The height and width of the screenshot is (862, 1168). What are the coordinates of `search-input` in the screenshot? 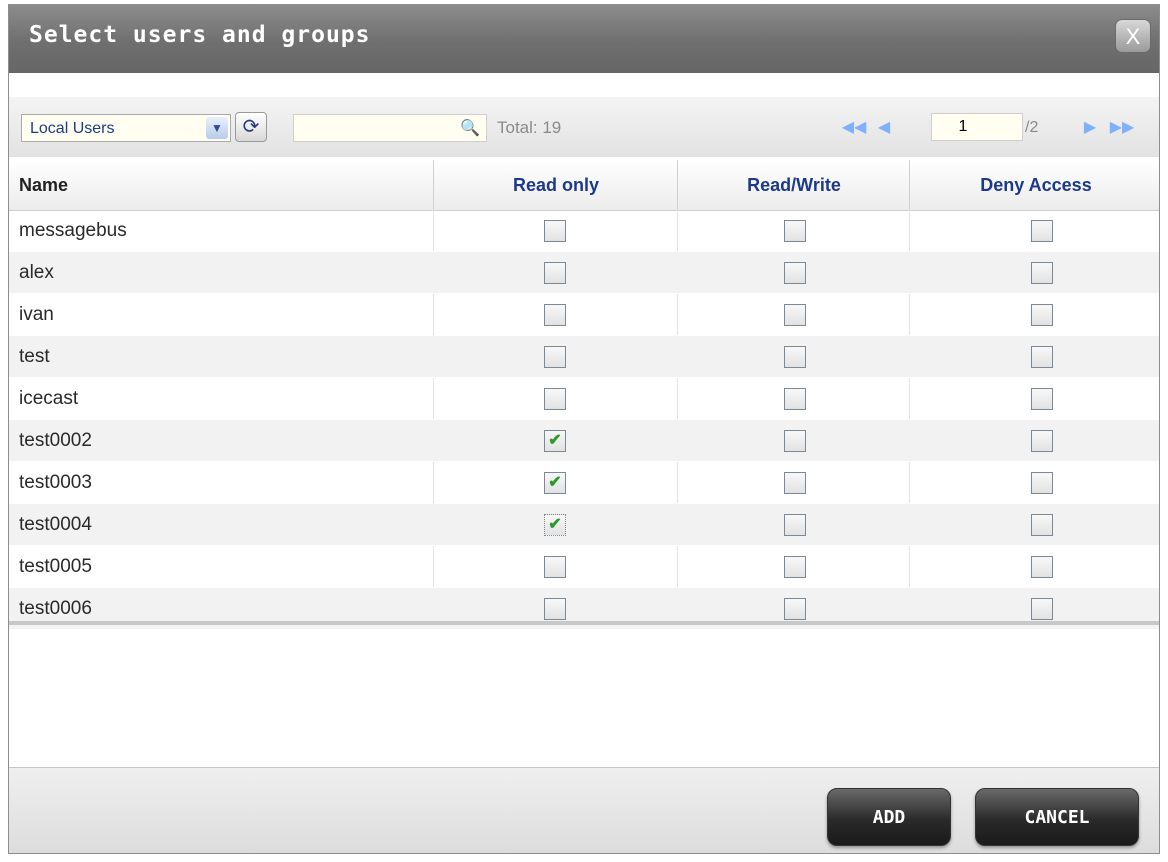 It's located at (380, 129).